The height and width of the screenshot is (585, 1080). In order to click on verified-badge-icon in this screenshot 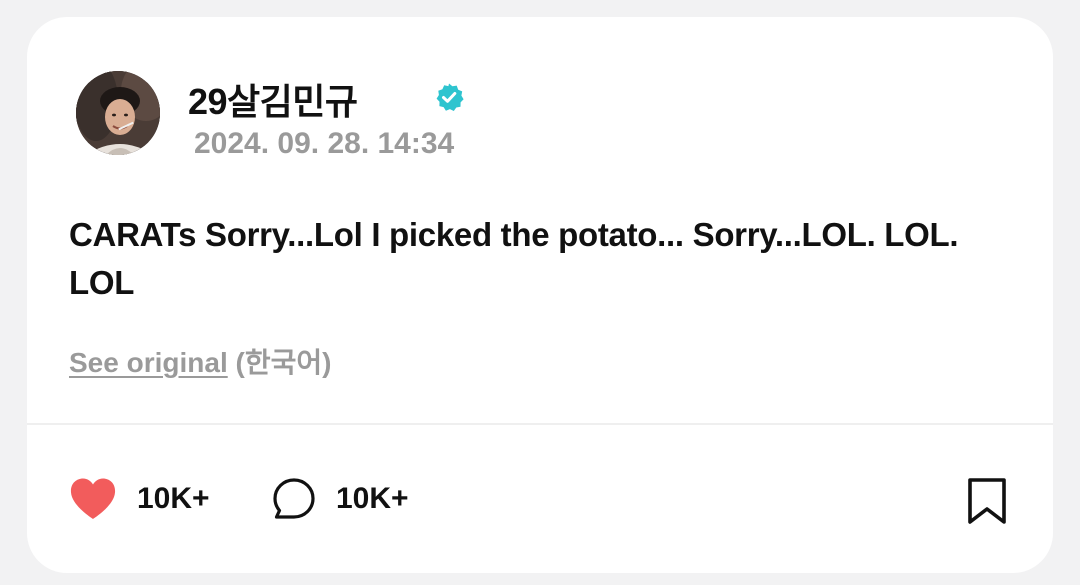, I will do `click(450, 97)`.